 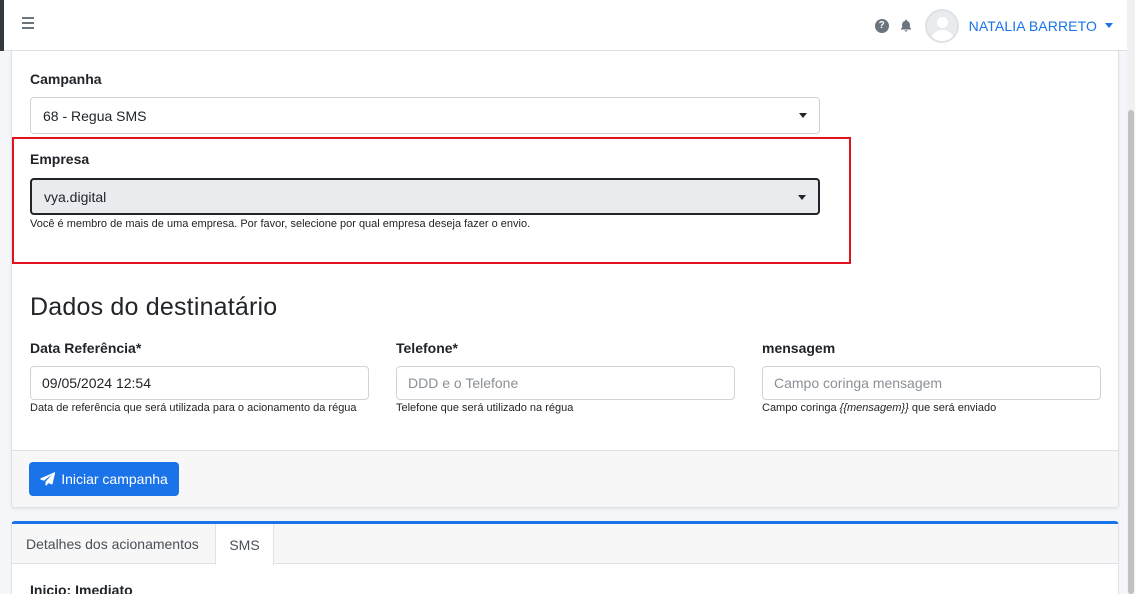 I want to click on campanha-select: 68 - Regua SMS, so click(x=425, y=115).